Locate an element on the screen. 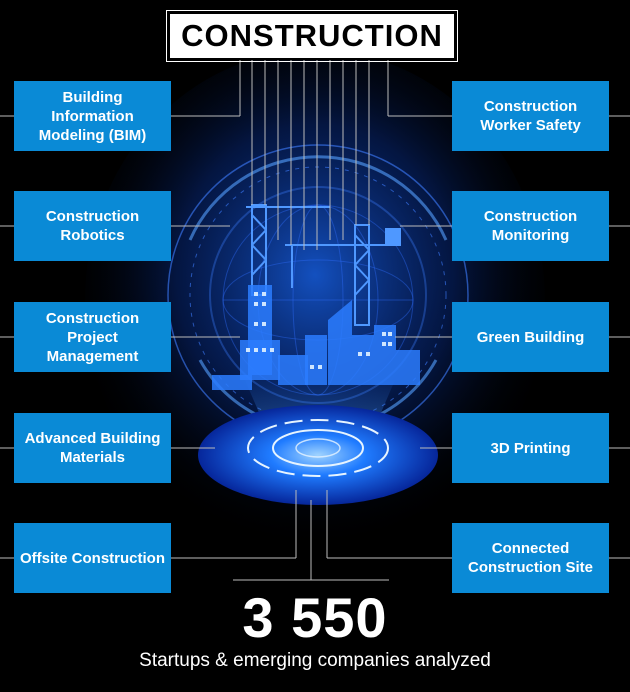 This screenshot has width=630, height=692. category-tile-green-building: Green Building is located at coordinates (530, 337).